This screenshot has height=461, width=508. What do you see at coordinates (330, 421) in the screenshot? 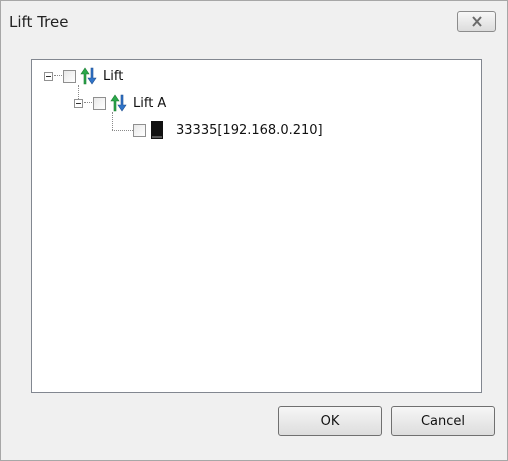
I see `ok-button: OK` at bounding box center [330, 421].